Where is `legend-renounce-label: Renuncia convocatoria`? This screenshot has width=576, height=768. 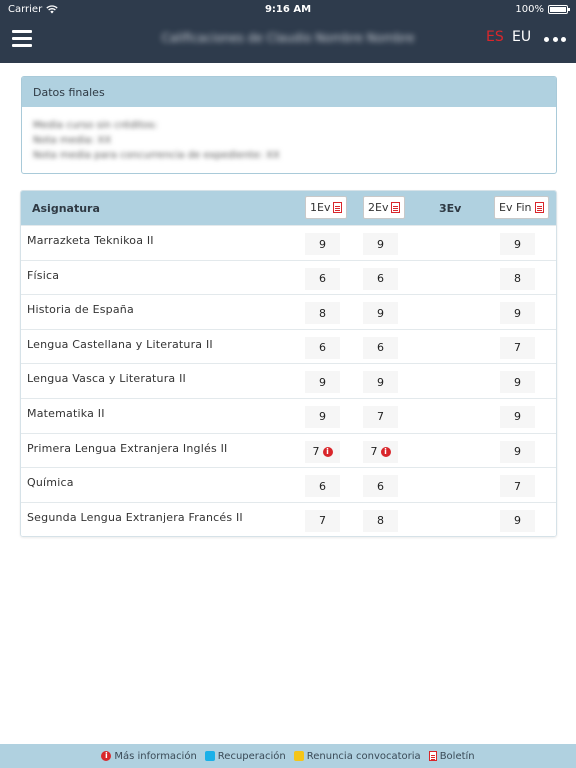 legend-renounce-label: Renuncia convocatoria is located at coordinates (363, 756).